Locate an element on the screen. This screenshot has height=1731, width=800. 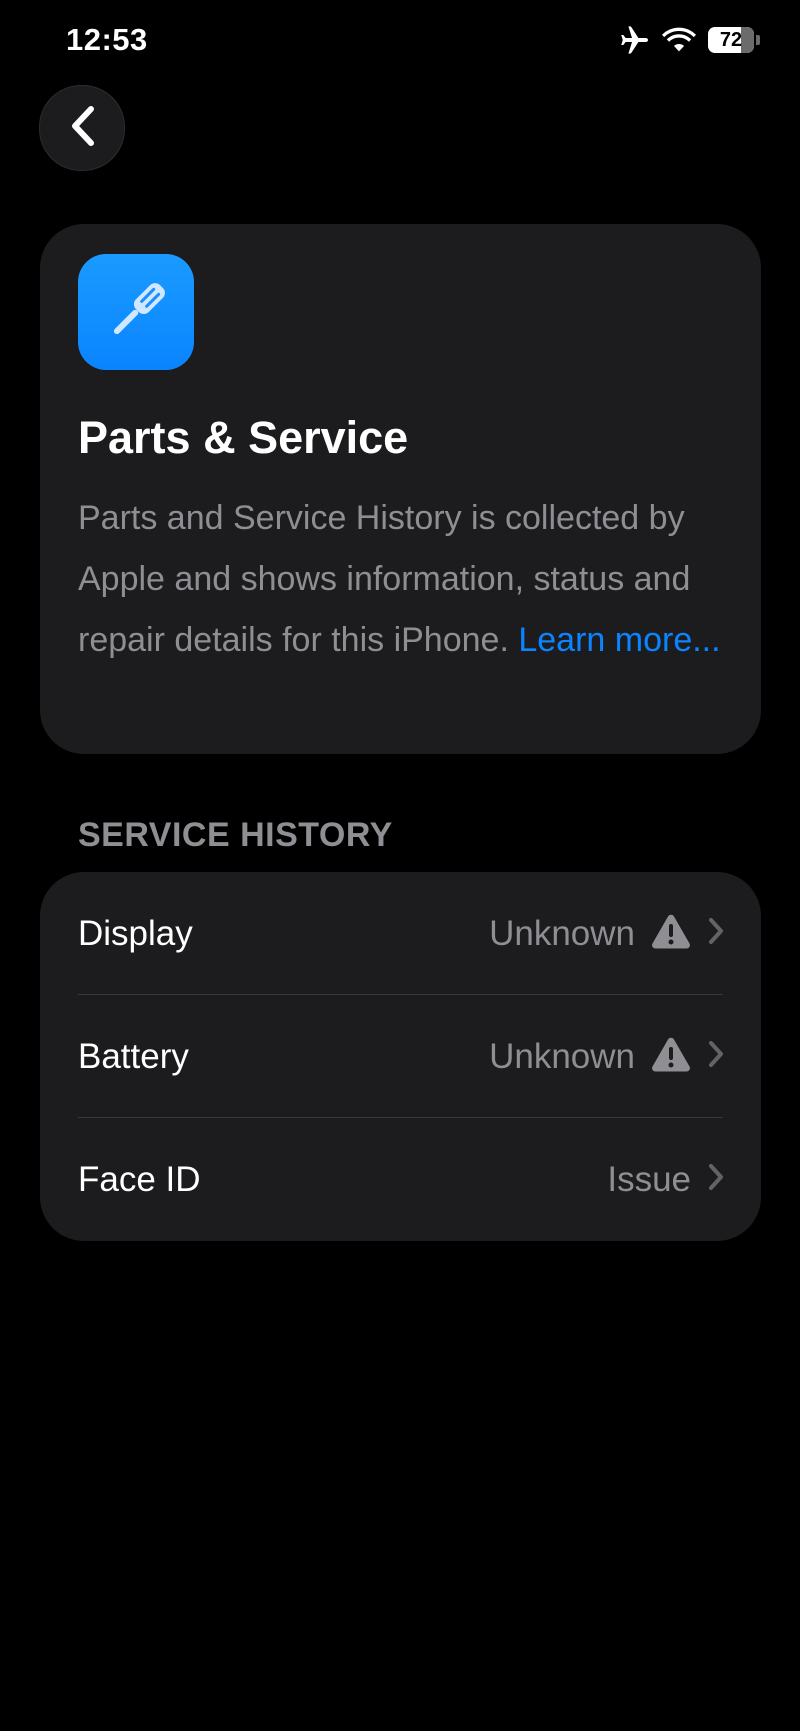
list-item-battery: Battery Unknown is located at coordinates (400, 1056).